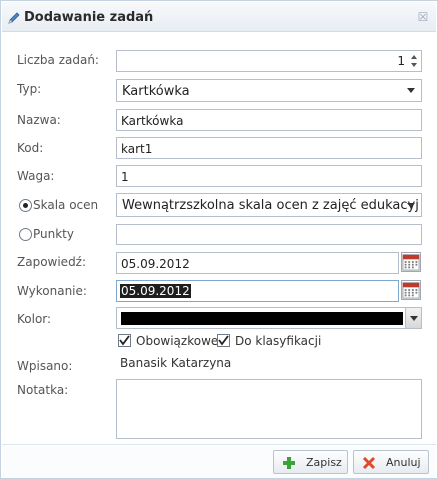 This screenshot has height=479, width=438. Describe the element at coordinates (39, 120) in the screenshot. I see `name-label: Nazwa:` at that location.